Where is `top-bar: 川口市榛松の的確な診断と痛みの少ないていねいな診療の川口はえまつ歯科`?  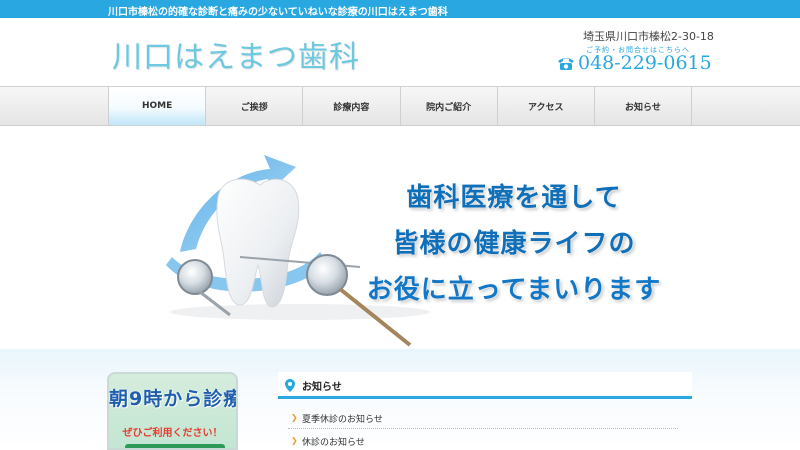
top-bar: 川口市榛松の的確な診断と痛みの少ないていねいな診療の川口はえまつ歯科 is located at coordinates (400, 9).